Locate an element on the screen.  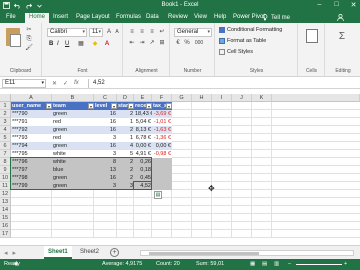
row-header-2: 2 is located at coordinates (5, 114).